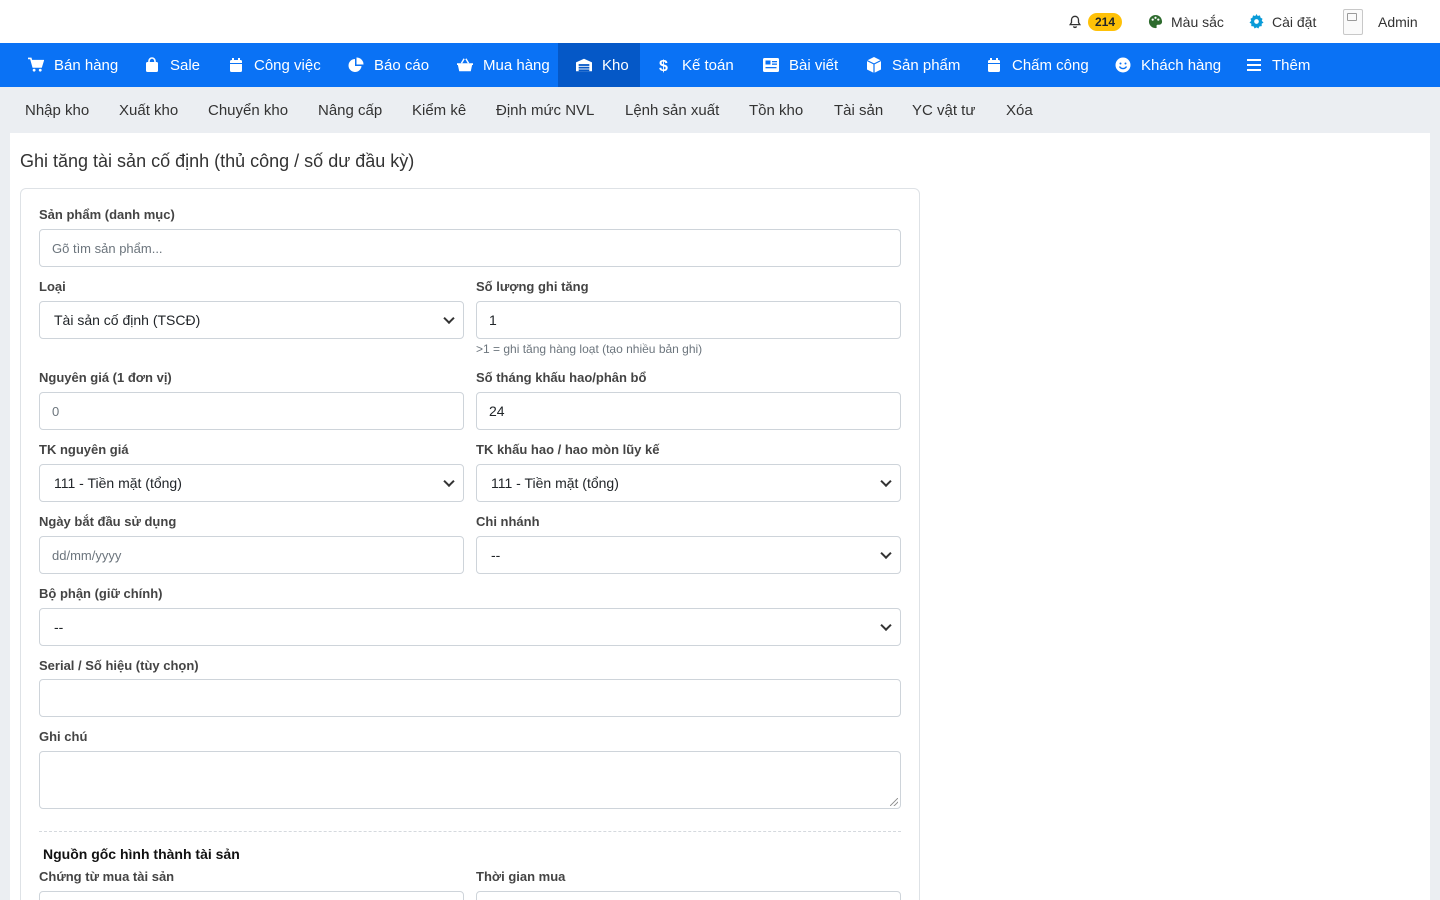 The height and width of the screenshot is (900, 1440). I want to click on nav-san-pham: Sản phẩm, so click(913, 65).